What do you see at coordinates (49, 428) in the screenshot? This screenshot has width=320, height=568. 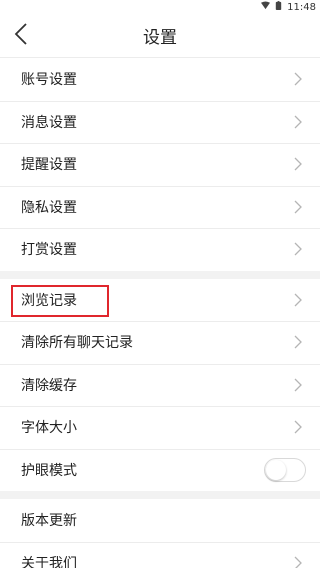 I see `row-label: 字体大小` at bounding box center [49, 428].